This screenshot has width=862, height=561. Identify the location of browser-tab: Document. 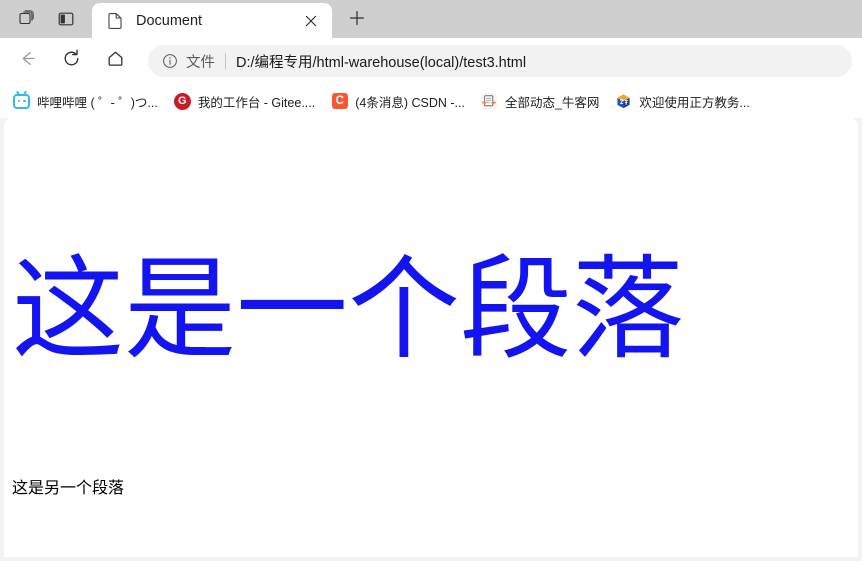
(212, 20).